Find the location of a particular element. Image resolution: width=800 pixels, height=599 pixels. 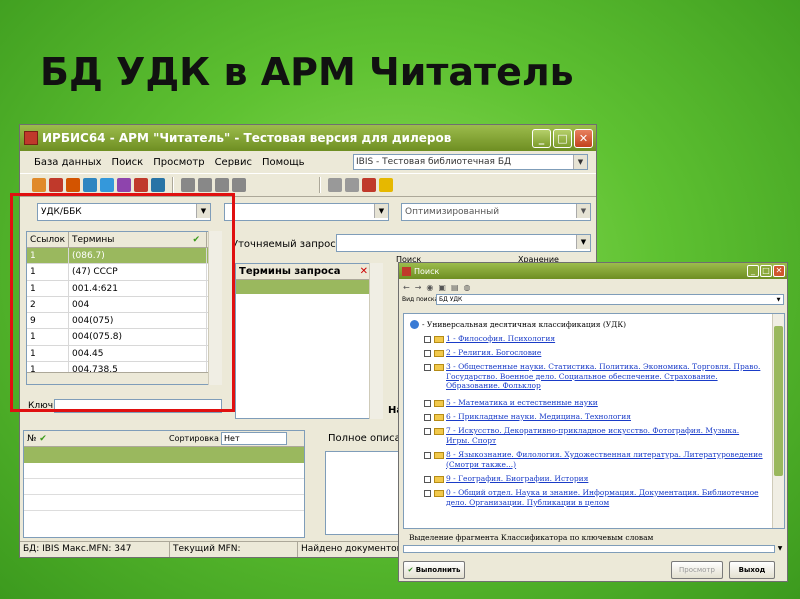

execute-button: ✔ Выполнить is located at coordinates (434, 570).